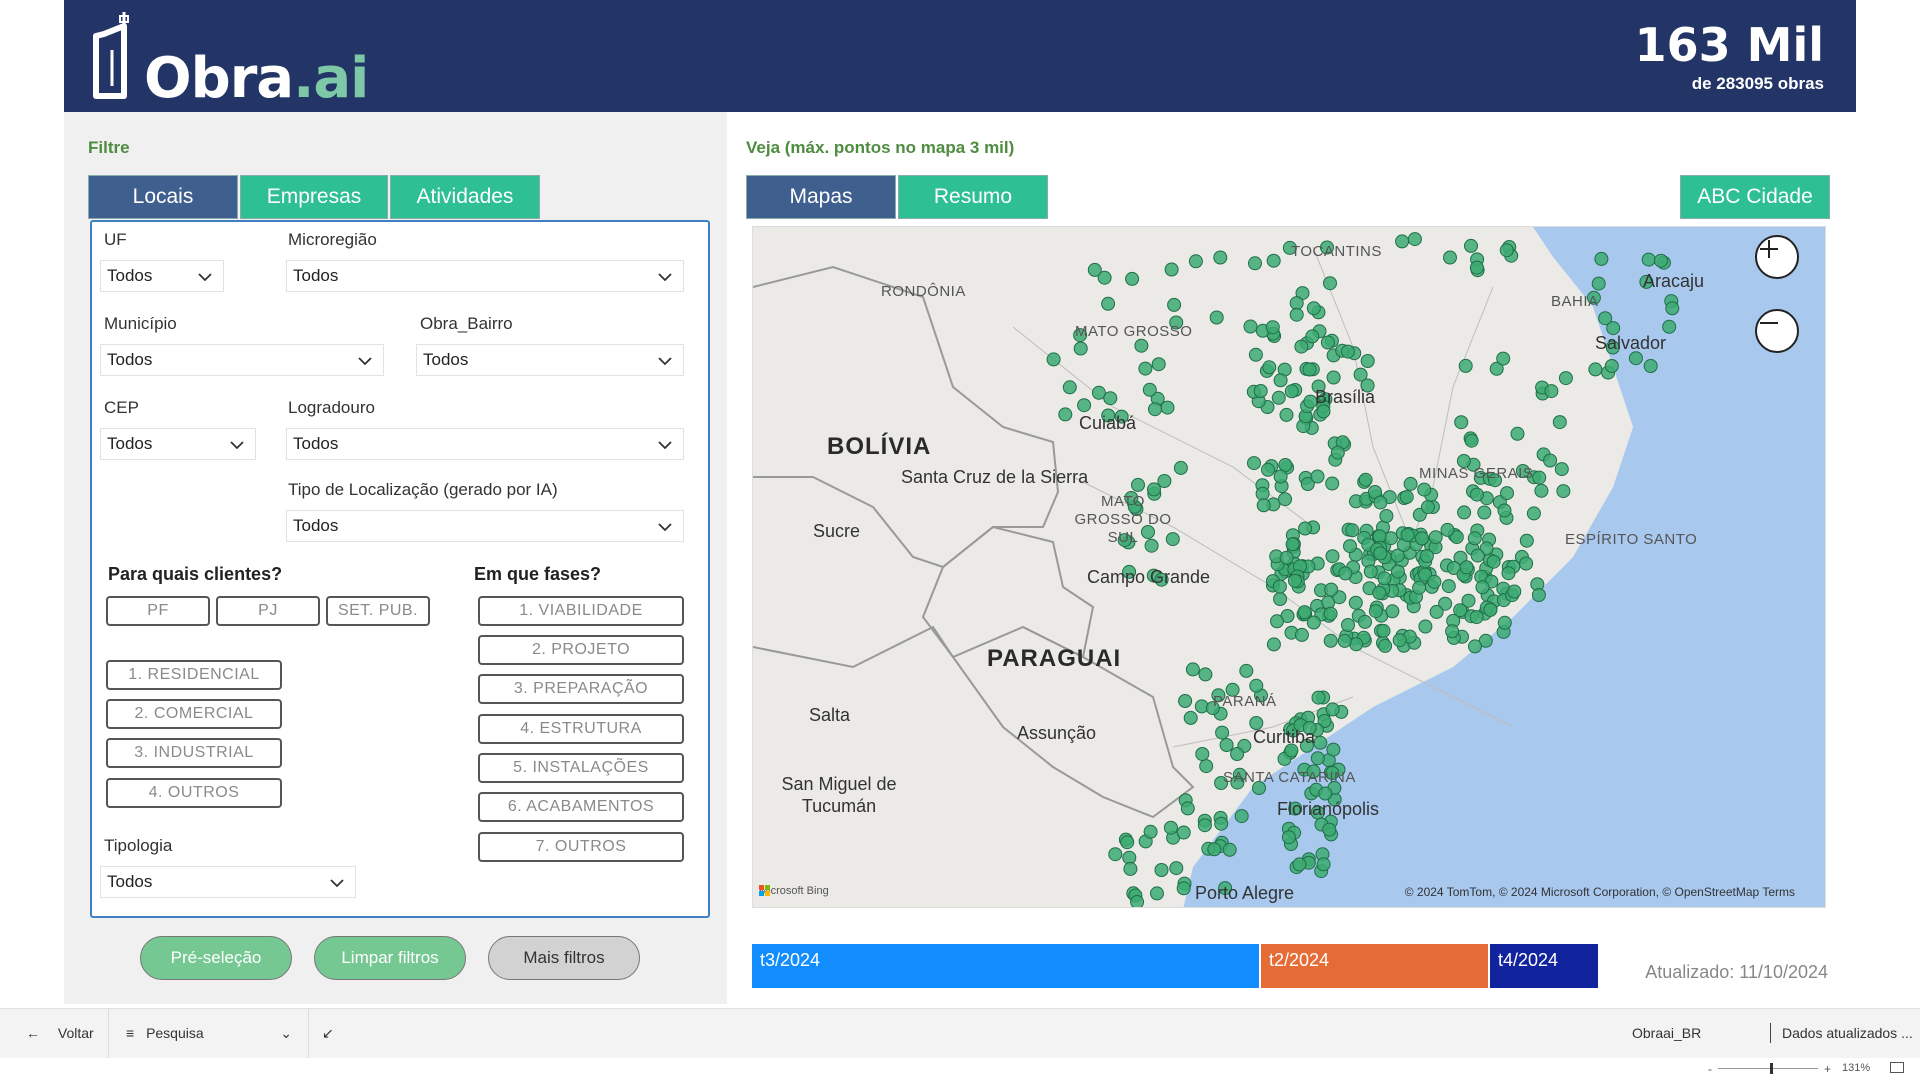 The height and width of the screenshot is (1080, 1920). I want to click on zoom-out-button, so click(1777, 331).